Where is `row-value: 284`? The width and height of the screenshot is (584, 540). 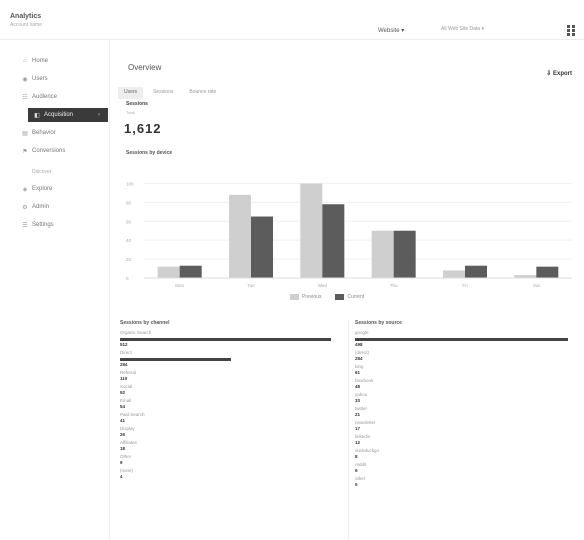
row-value: 284 is located at coordinates (124, 364).